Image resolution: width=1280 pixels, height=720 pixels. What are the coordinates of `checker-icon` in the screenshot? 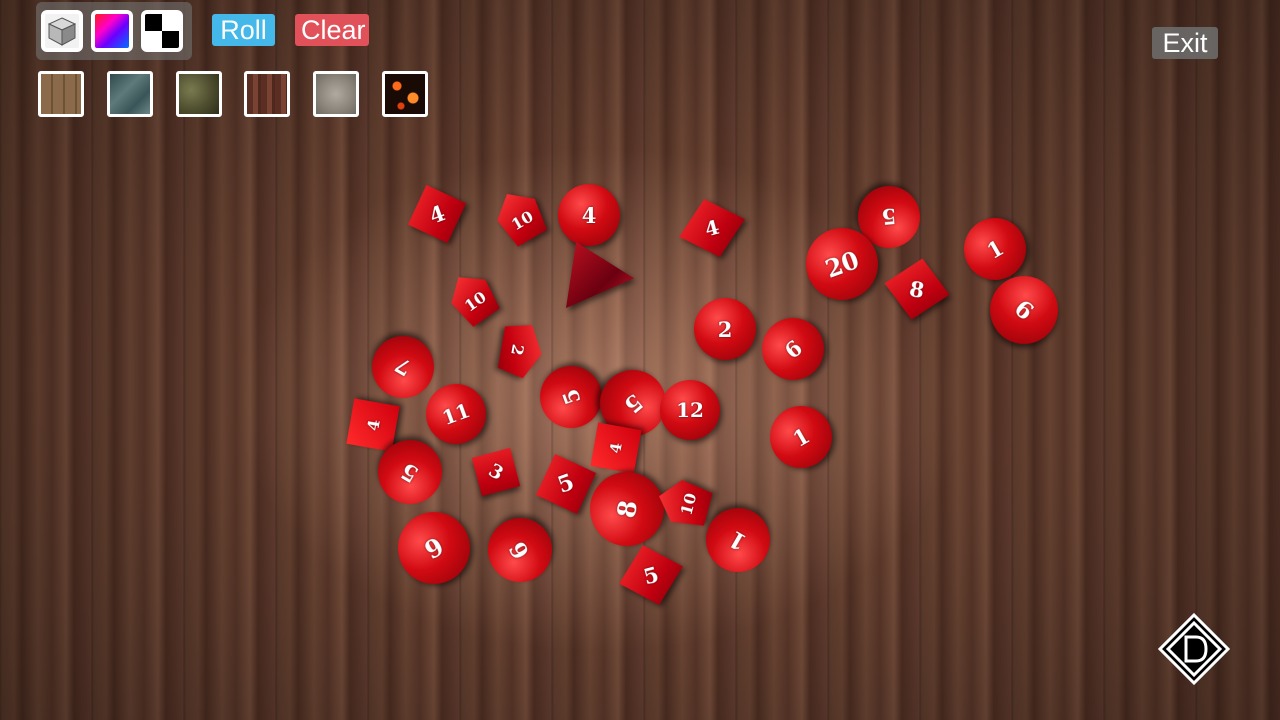 It's located at (162, 31).